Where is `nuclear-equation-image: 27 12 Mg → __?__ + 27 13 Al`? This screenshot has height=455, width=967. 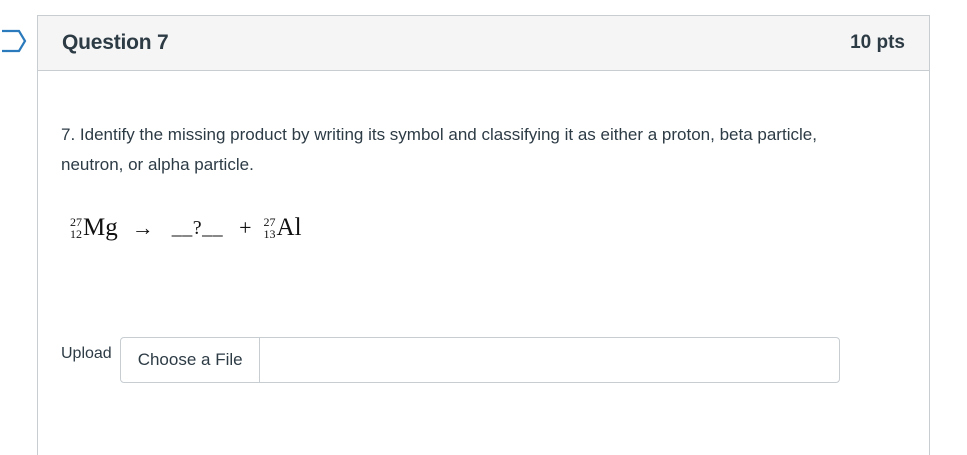
nuclear-equation-image: 27 12 Mg → __?__ + 27 13 Al is located at coordinates (186, 234).